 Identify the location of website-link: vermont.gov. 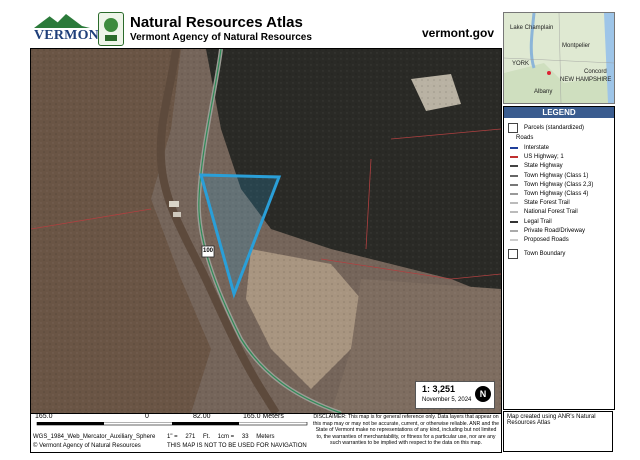
(458, 33).